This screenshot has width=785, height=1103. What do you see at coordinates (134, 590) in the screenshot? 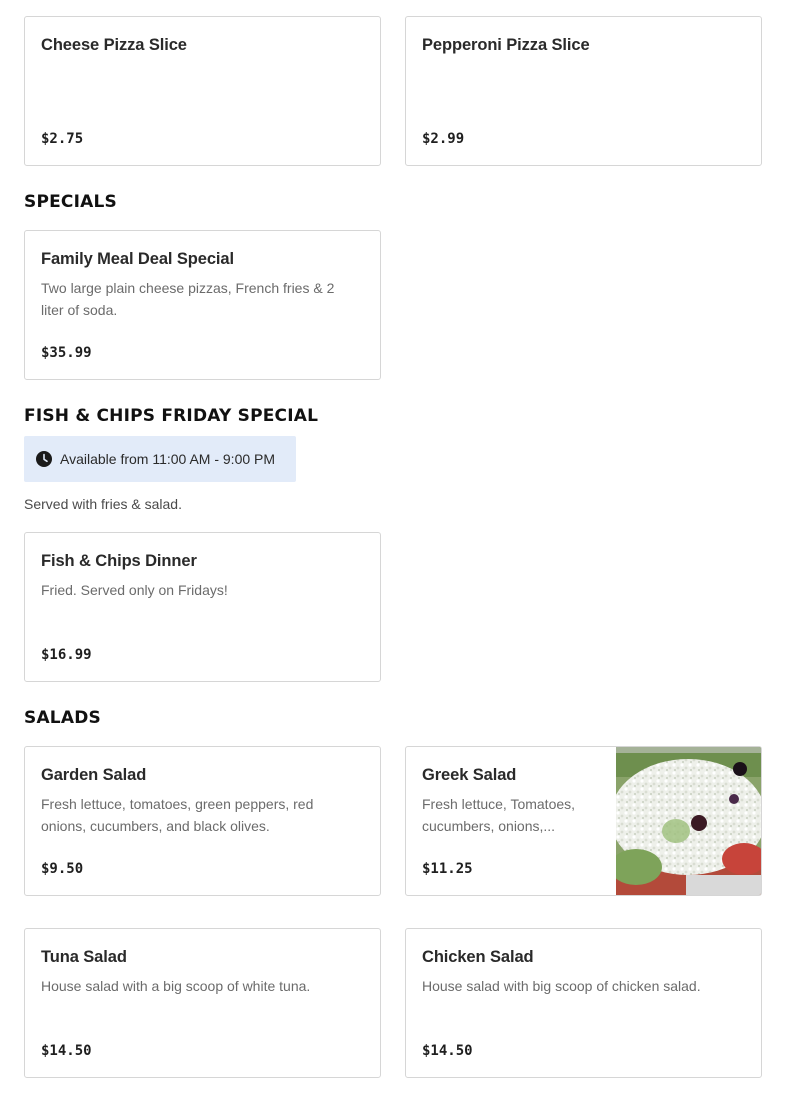
I see `menu-item-description: Fried. Served only on Fridays!` at bounding box center [134, 590].